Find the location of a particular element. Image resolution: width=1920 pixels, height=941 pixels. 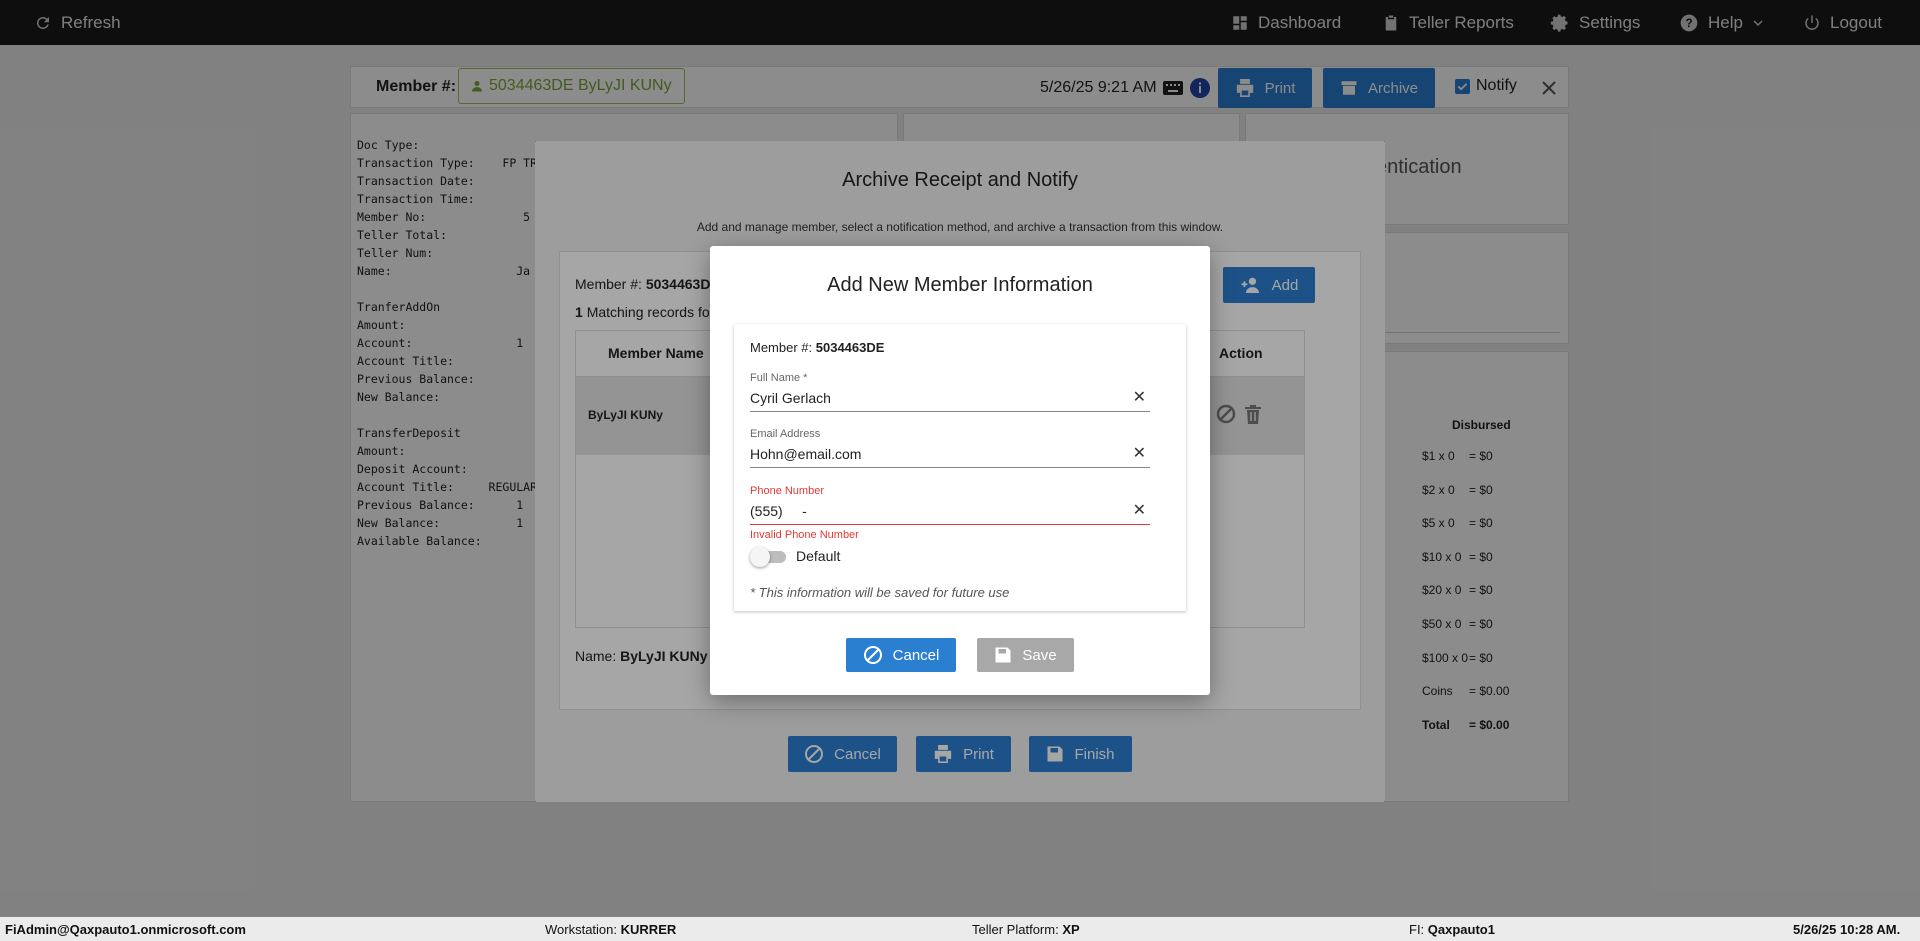

ban-icon is located at coordinates (872, 655).